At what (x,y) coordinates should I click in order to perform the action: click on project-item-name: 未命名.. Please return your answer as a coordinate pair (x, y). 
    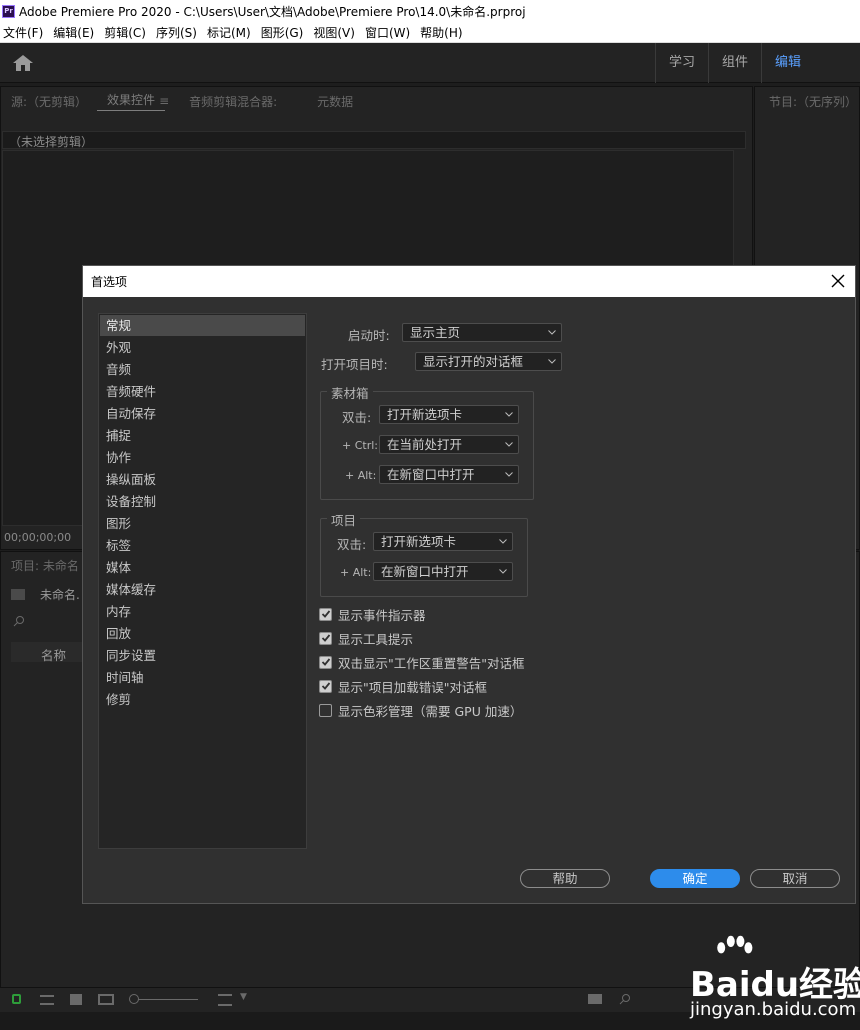
    Looking at the image, I should click on (60, 594).